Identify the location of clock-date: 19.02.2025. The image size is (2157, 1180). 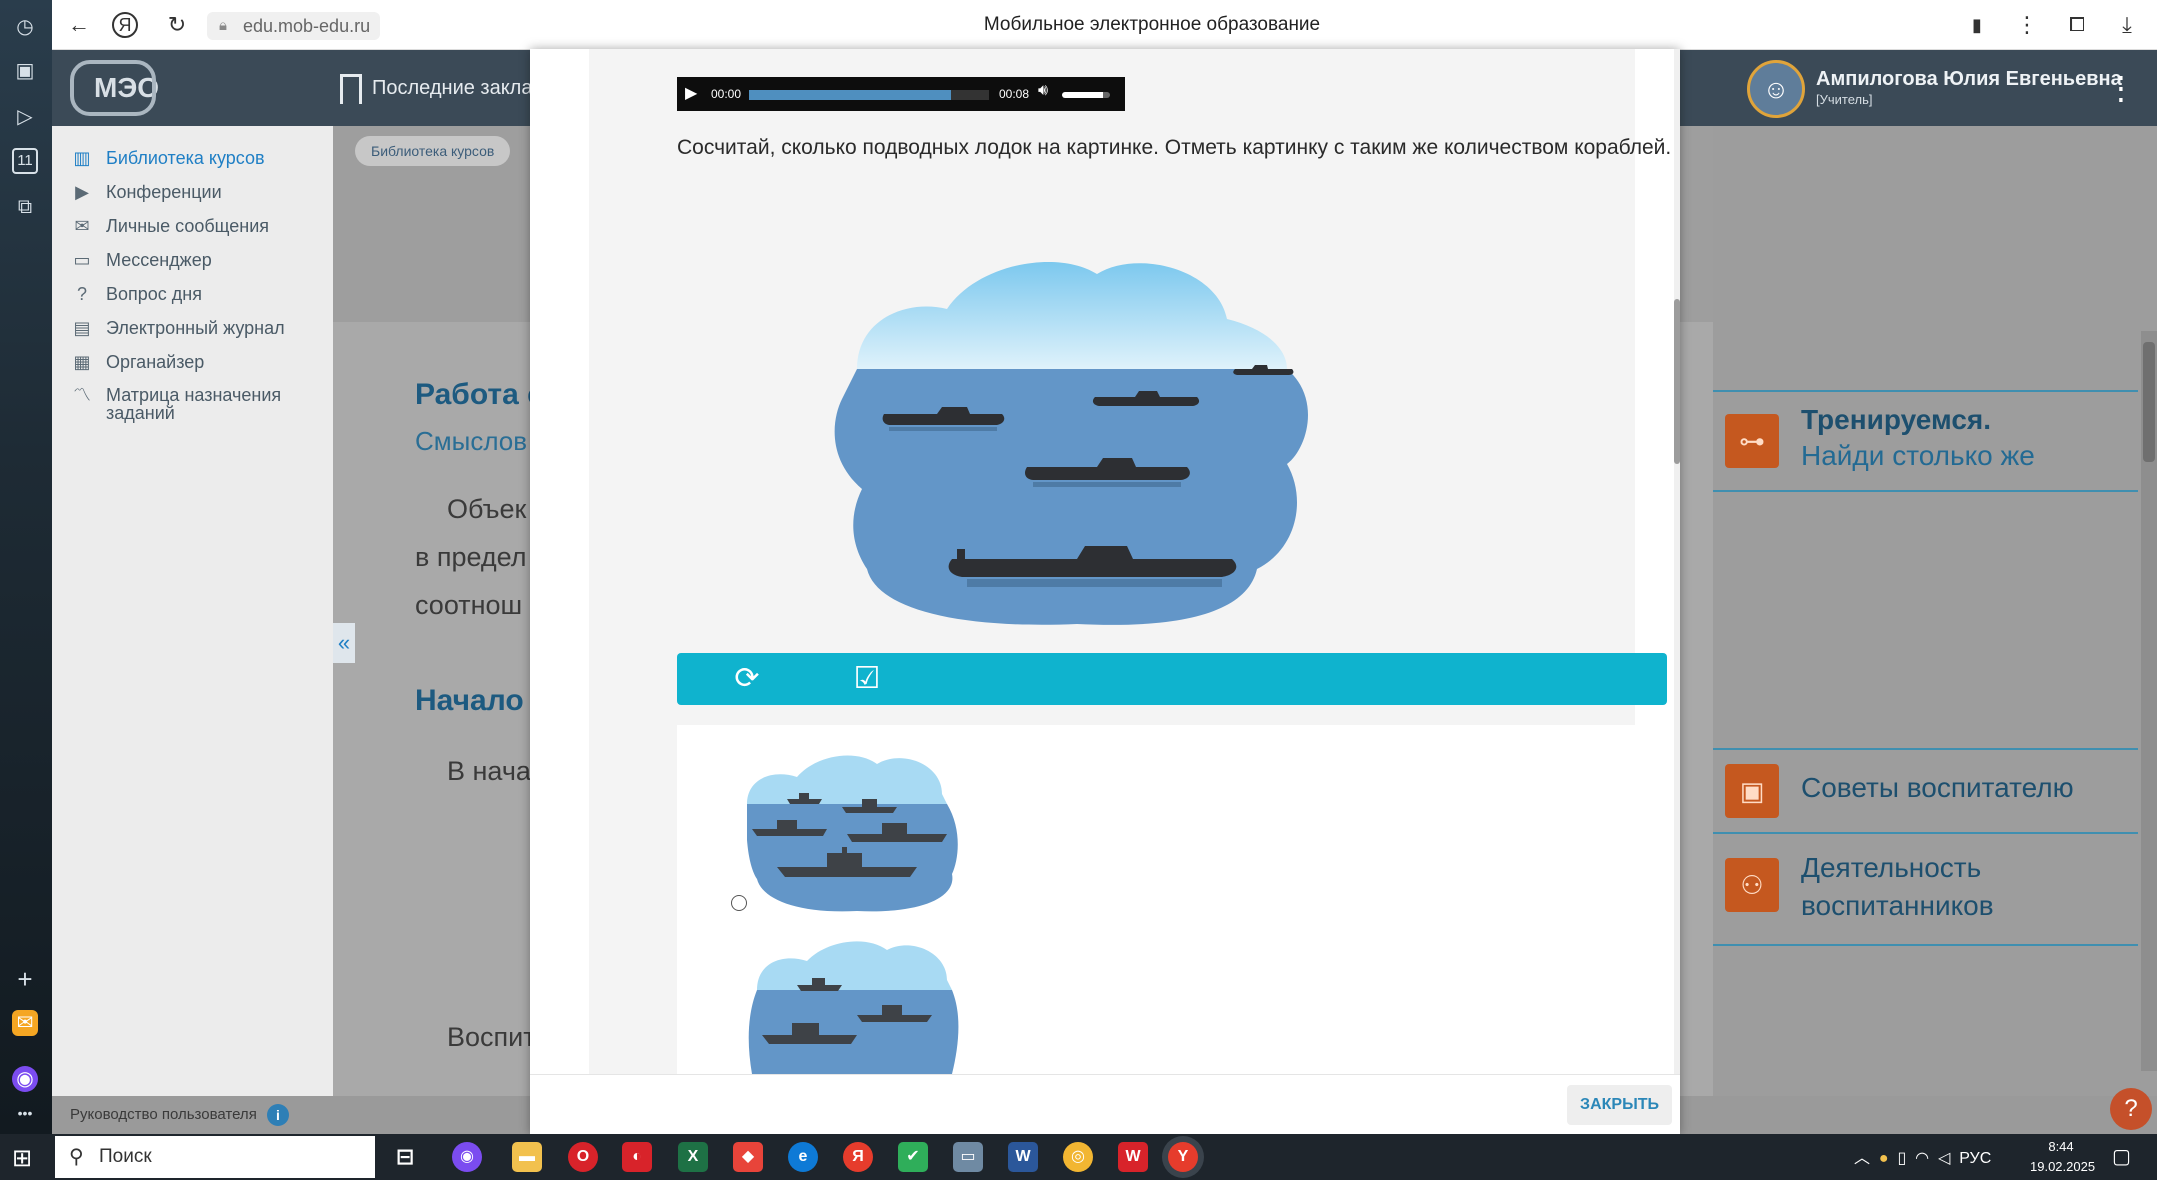
(2063, 1166).